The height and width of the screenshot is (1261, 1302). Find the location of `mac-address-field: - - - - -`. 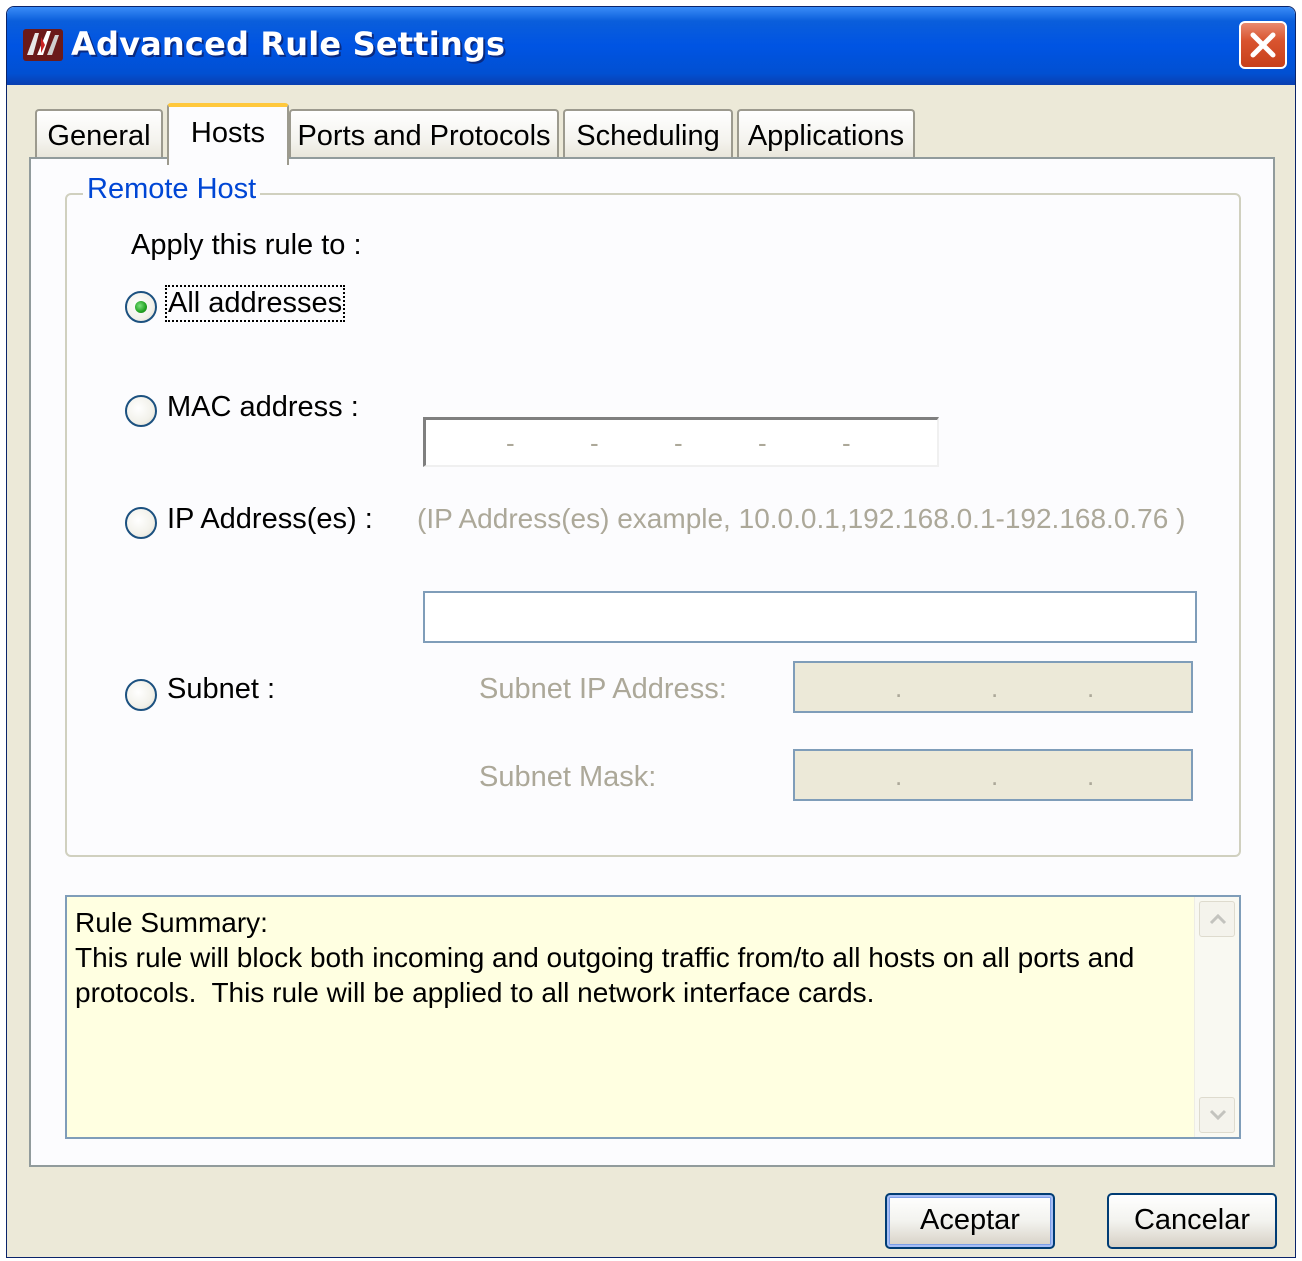

mac-address-field: - - - - - is located at coordinates (681, 442).